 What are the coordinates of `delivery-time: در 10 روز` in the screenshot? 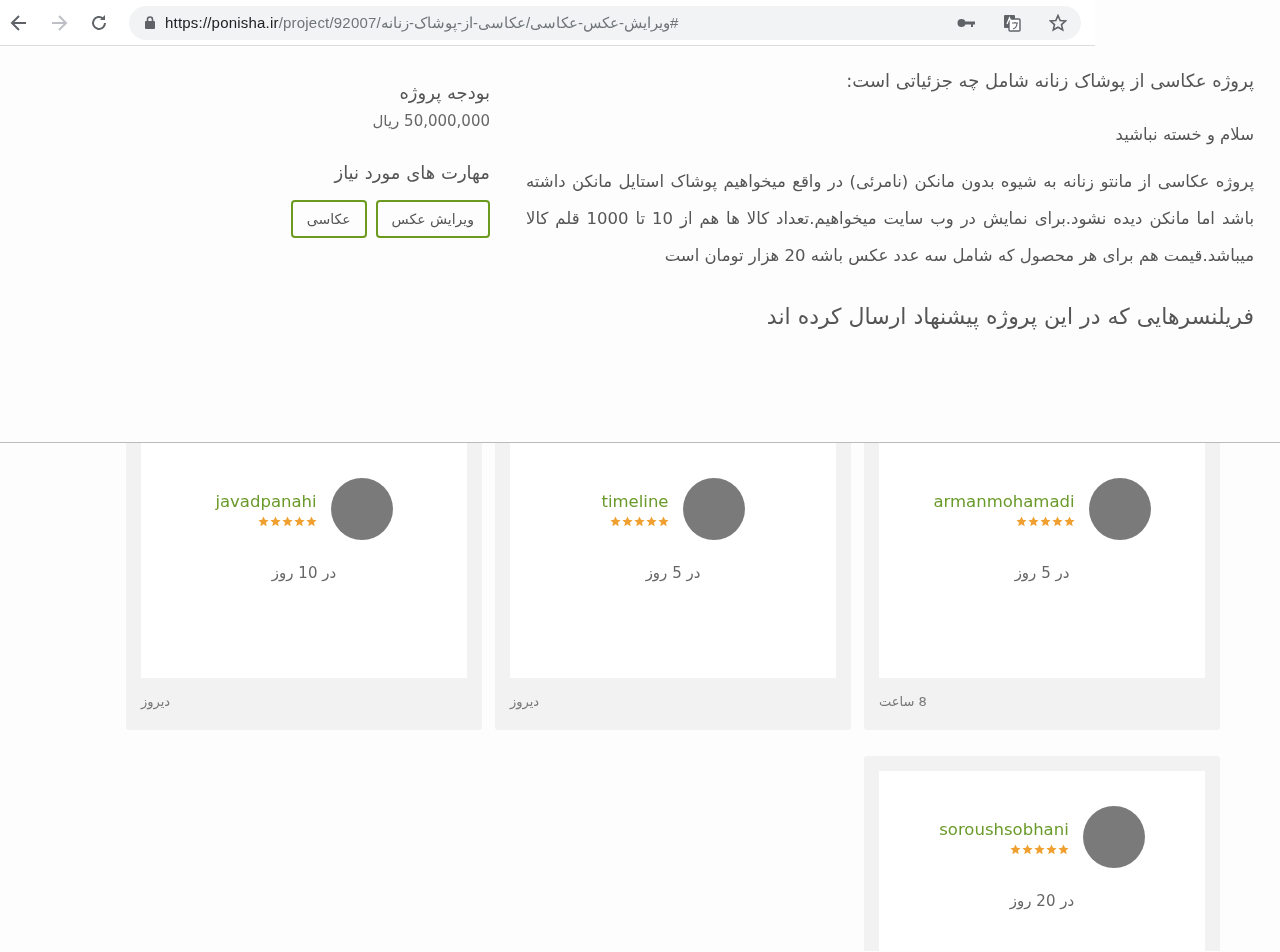 It's located at (304, 573).